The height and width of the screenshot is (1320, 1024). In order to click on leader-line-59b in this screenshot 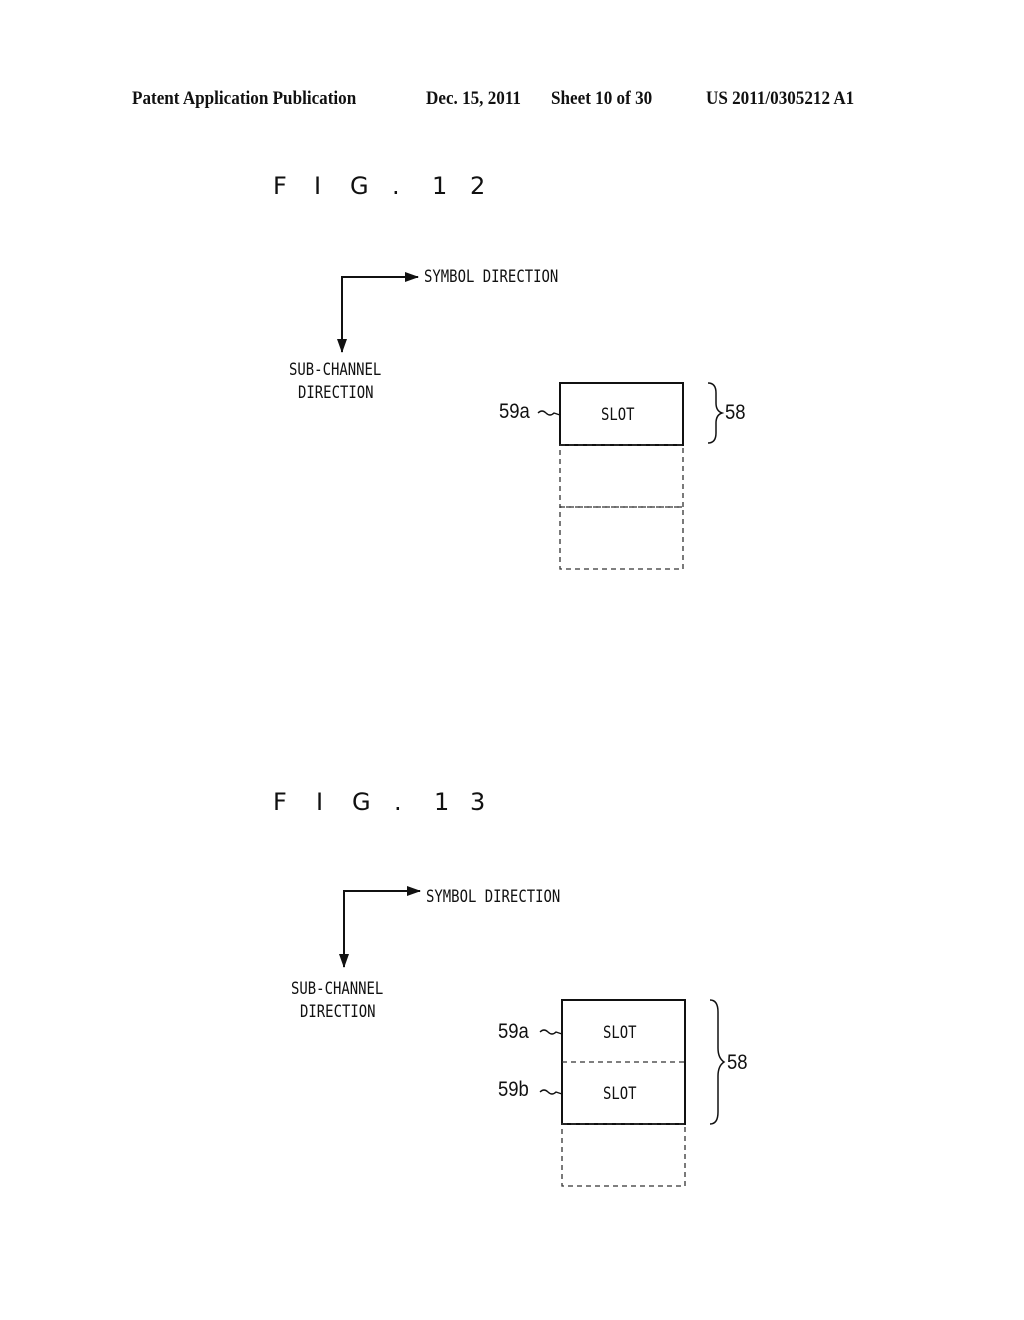, I will do `click(551, 1092)`.